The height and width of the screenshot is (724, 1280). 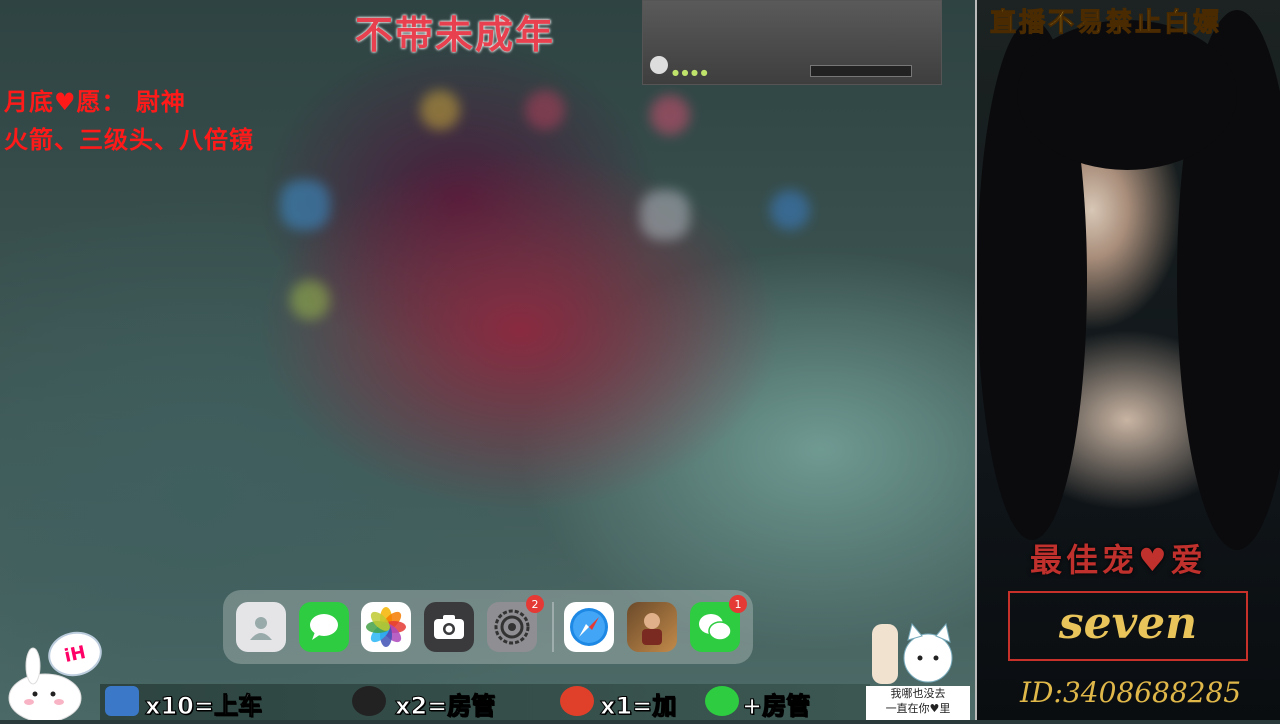 What do you see at coordinates (659, 65) in the screenshot?
I see `pip-avatar-icon` at bounding box center [659, 65].